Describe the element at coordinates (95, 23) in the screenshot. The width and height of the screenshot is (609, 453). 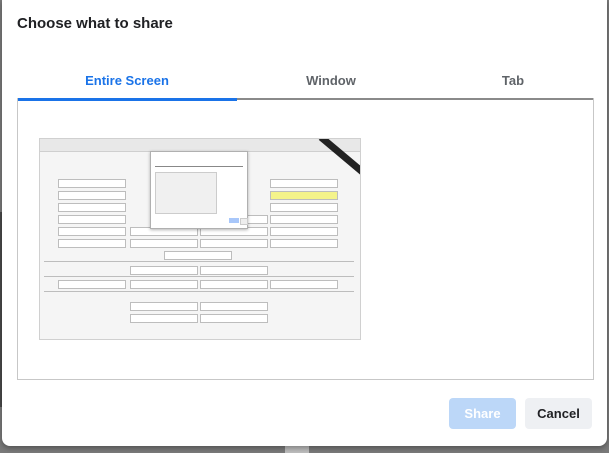
I see `dialog-title: Choose what to share` at that location.